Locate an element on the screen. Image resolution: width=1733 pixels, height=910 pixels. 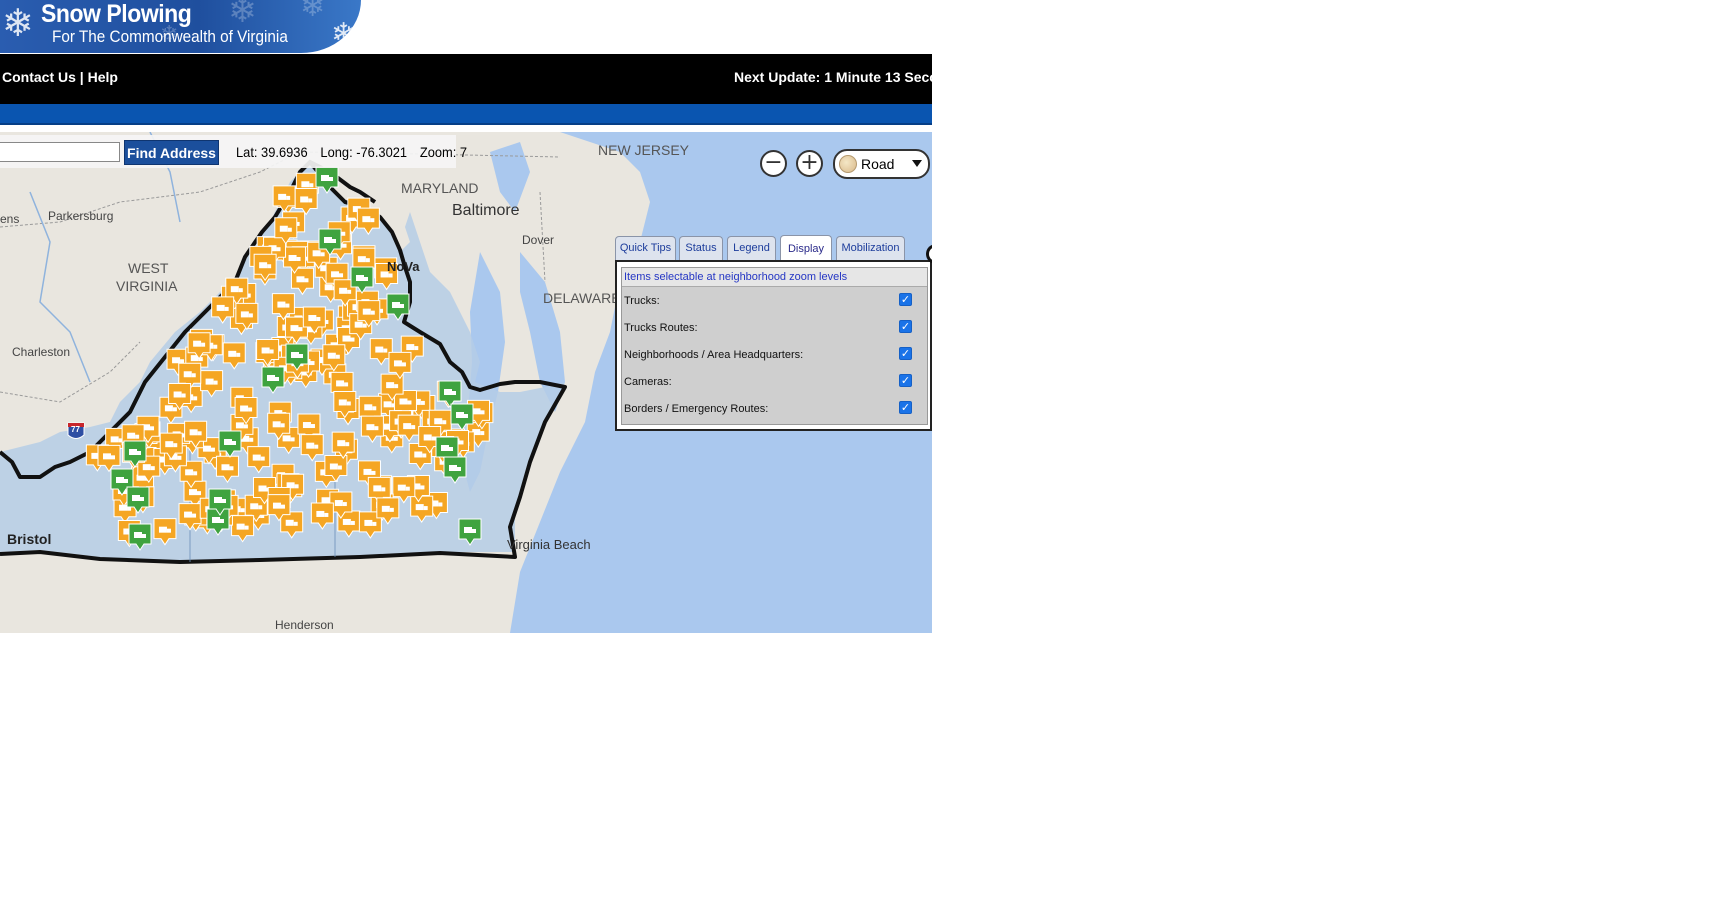
help-link: Help is located at coordinates (103, 77).